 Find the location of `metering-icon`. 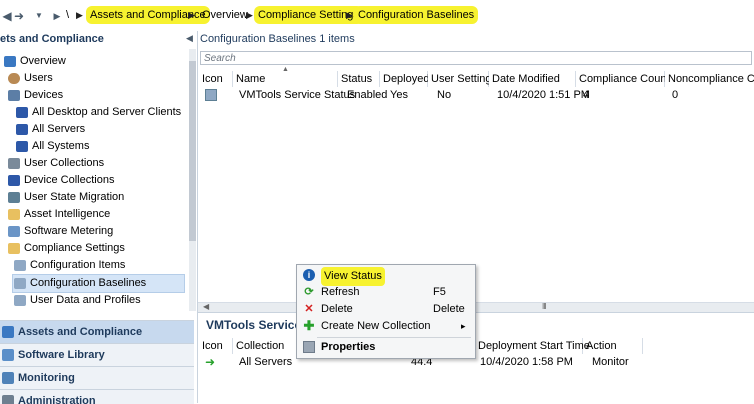

metering-icon is located at coordinates (14, 231).